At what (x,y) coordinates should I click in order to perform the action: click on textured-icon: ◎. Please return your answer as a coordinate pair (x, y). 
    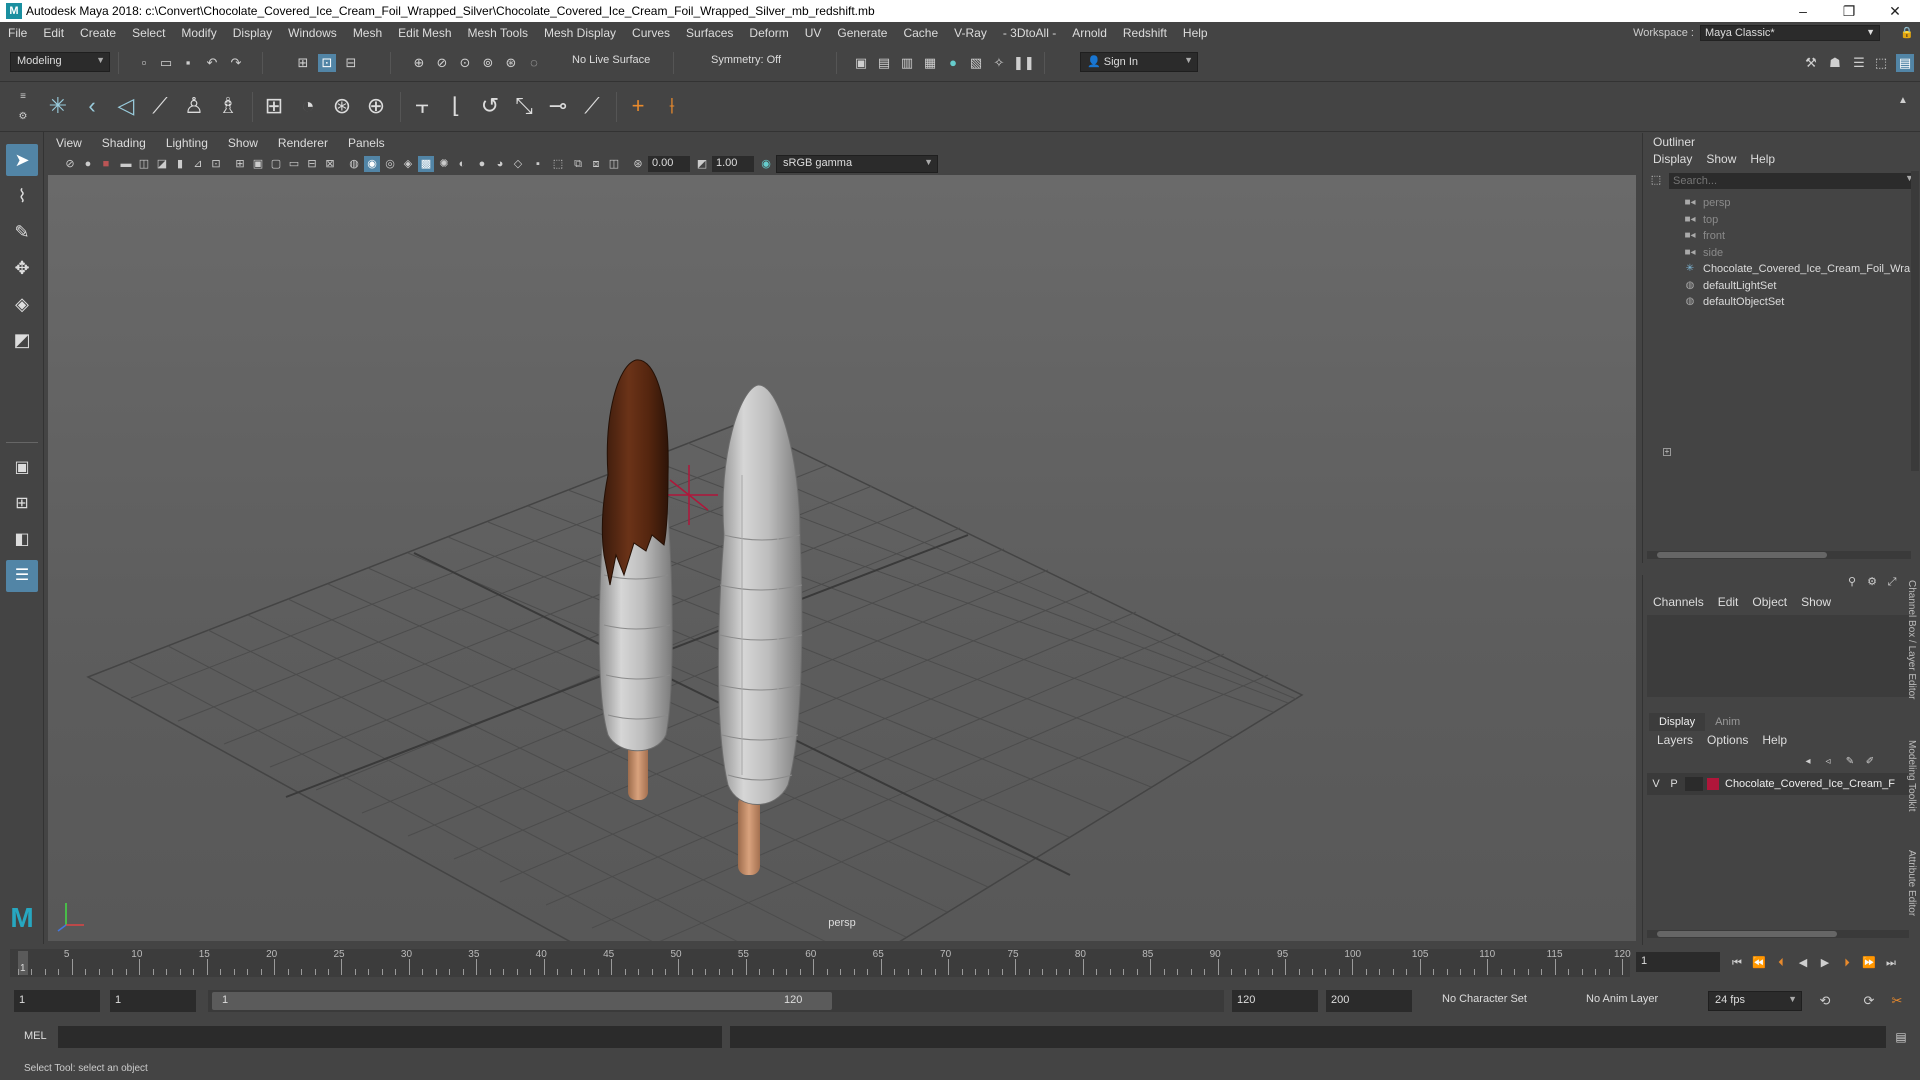
    Looking at the image, I should click on (390, 164).